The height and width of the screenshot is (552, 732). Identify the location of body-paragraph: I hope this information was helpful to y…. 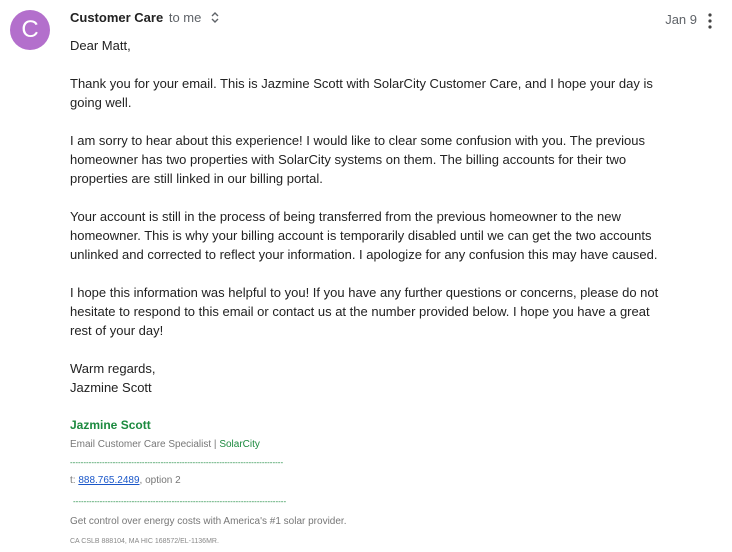
(364, 311).